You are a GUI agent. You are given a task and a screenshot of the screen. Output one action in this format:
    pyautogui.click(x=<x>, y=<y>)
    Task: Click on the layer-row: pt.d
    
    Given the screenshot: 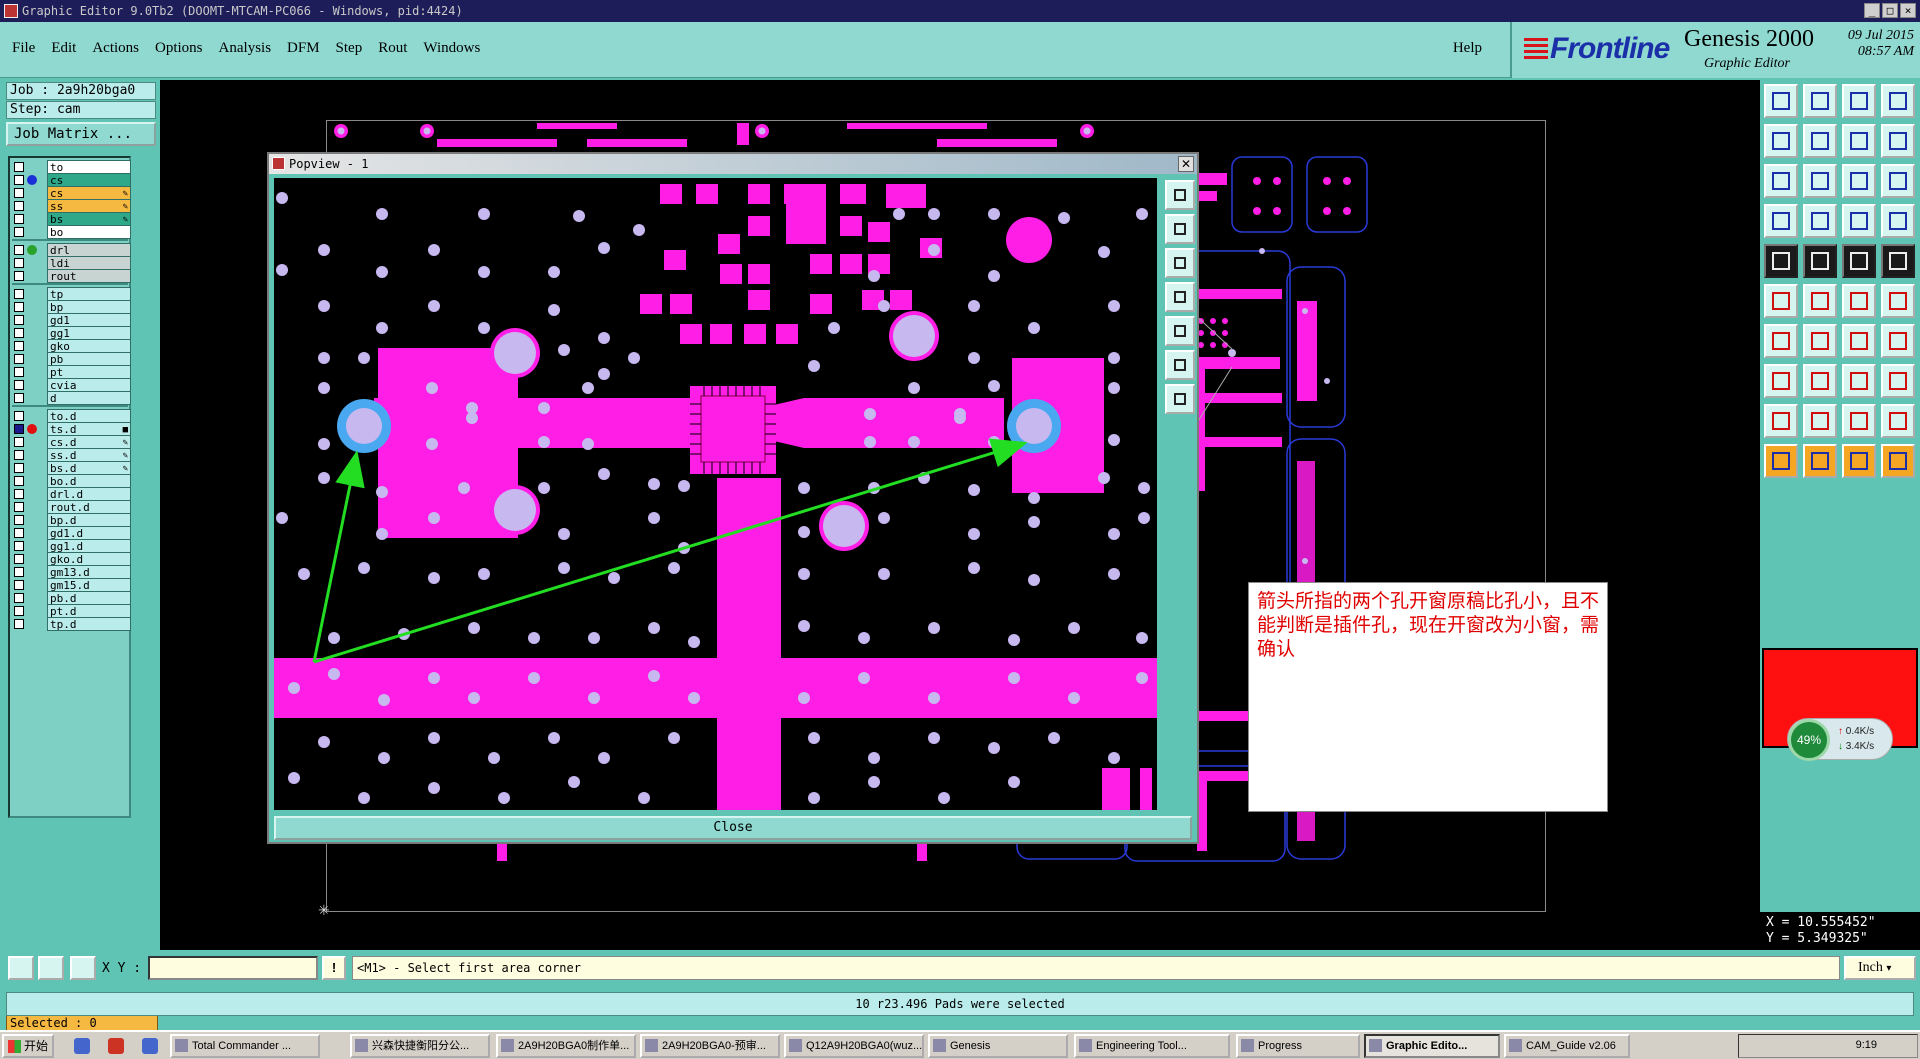 What is the action you would take?
    pyautogui.click(x=71, y=611)
    